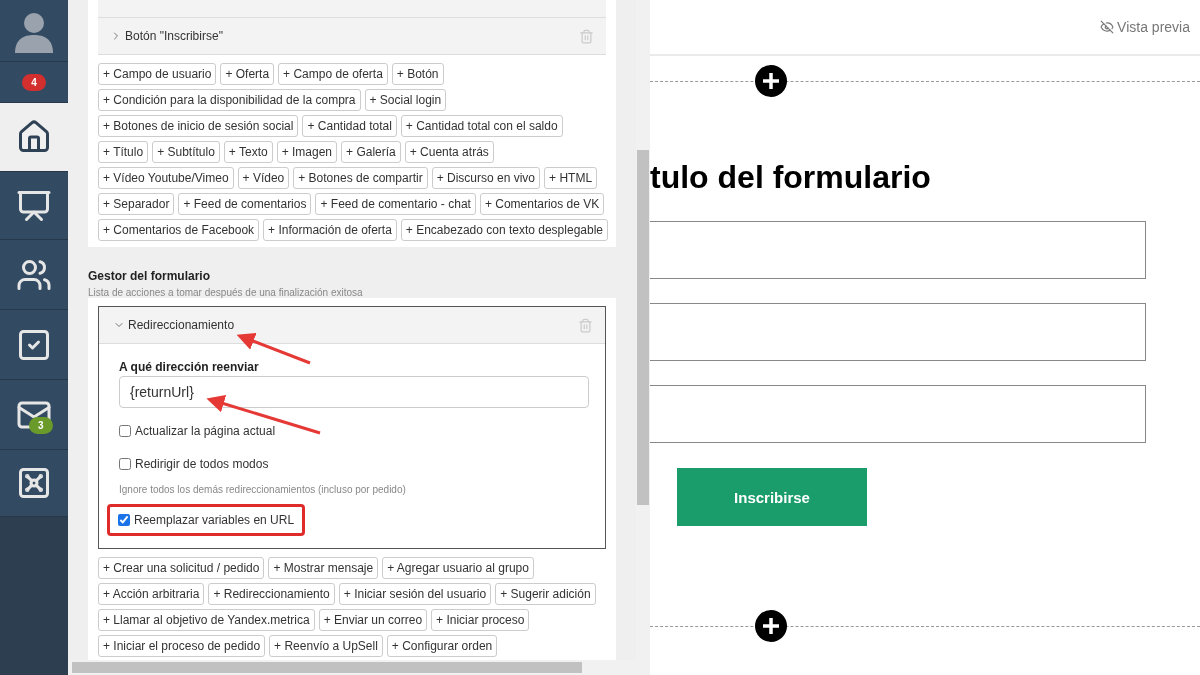  What do you see at coordinates (395, 204) in the screenshot?
I see `add-item-button: + Feed de comentario - chat` at bounding box center [395, 204].